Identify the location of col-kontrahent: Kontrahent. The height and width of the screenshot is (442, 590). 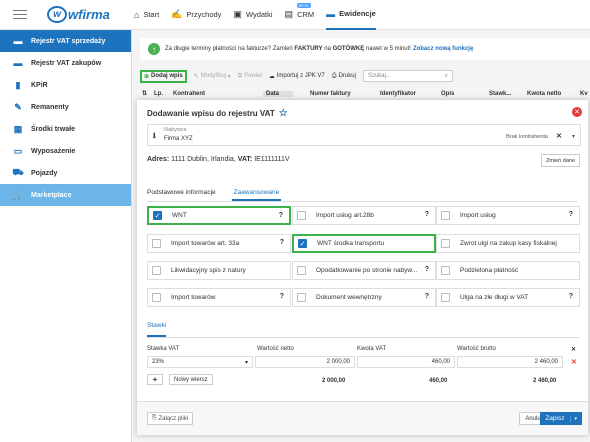
(189, 94).